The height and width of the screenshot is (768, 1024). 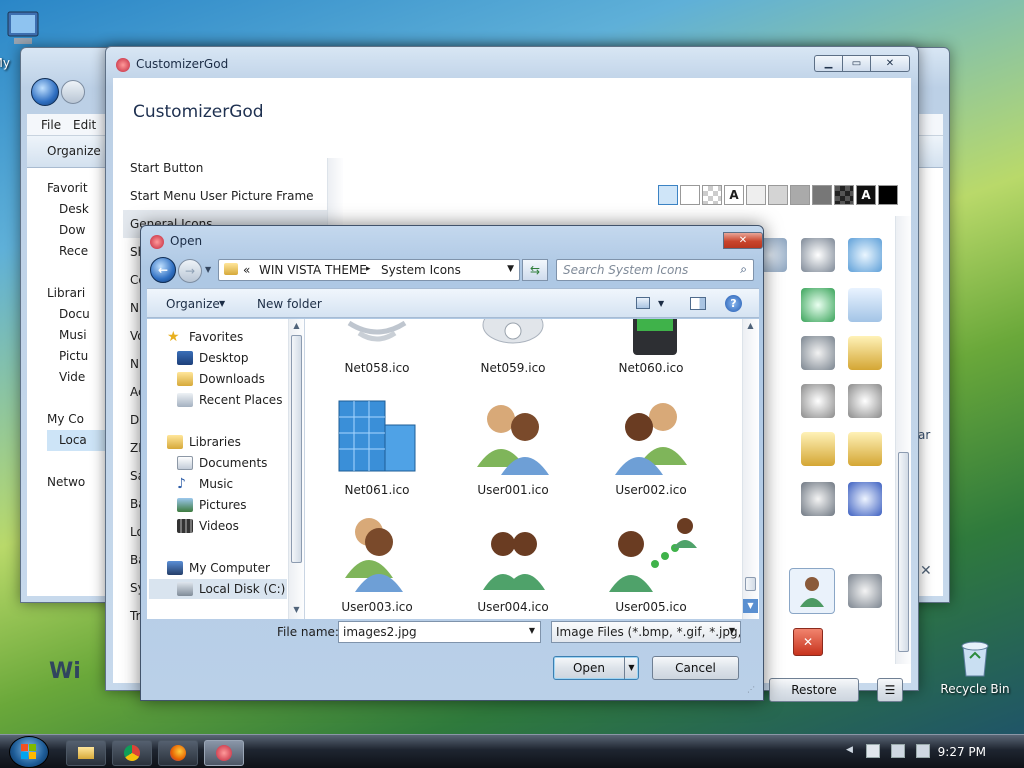 I want to click on nav-my-computer: My Computer, so click(x=218, y=568).